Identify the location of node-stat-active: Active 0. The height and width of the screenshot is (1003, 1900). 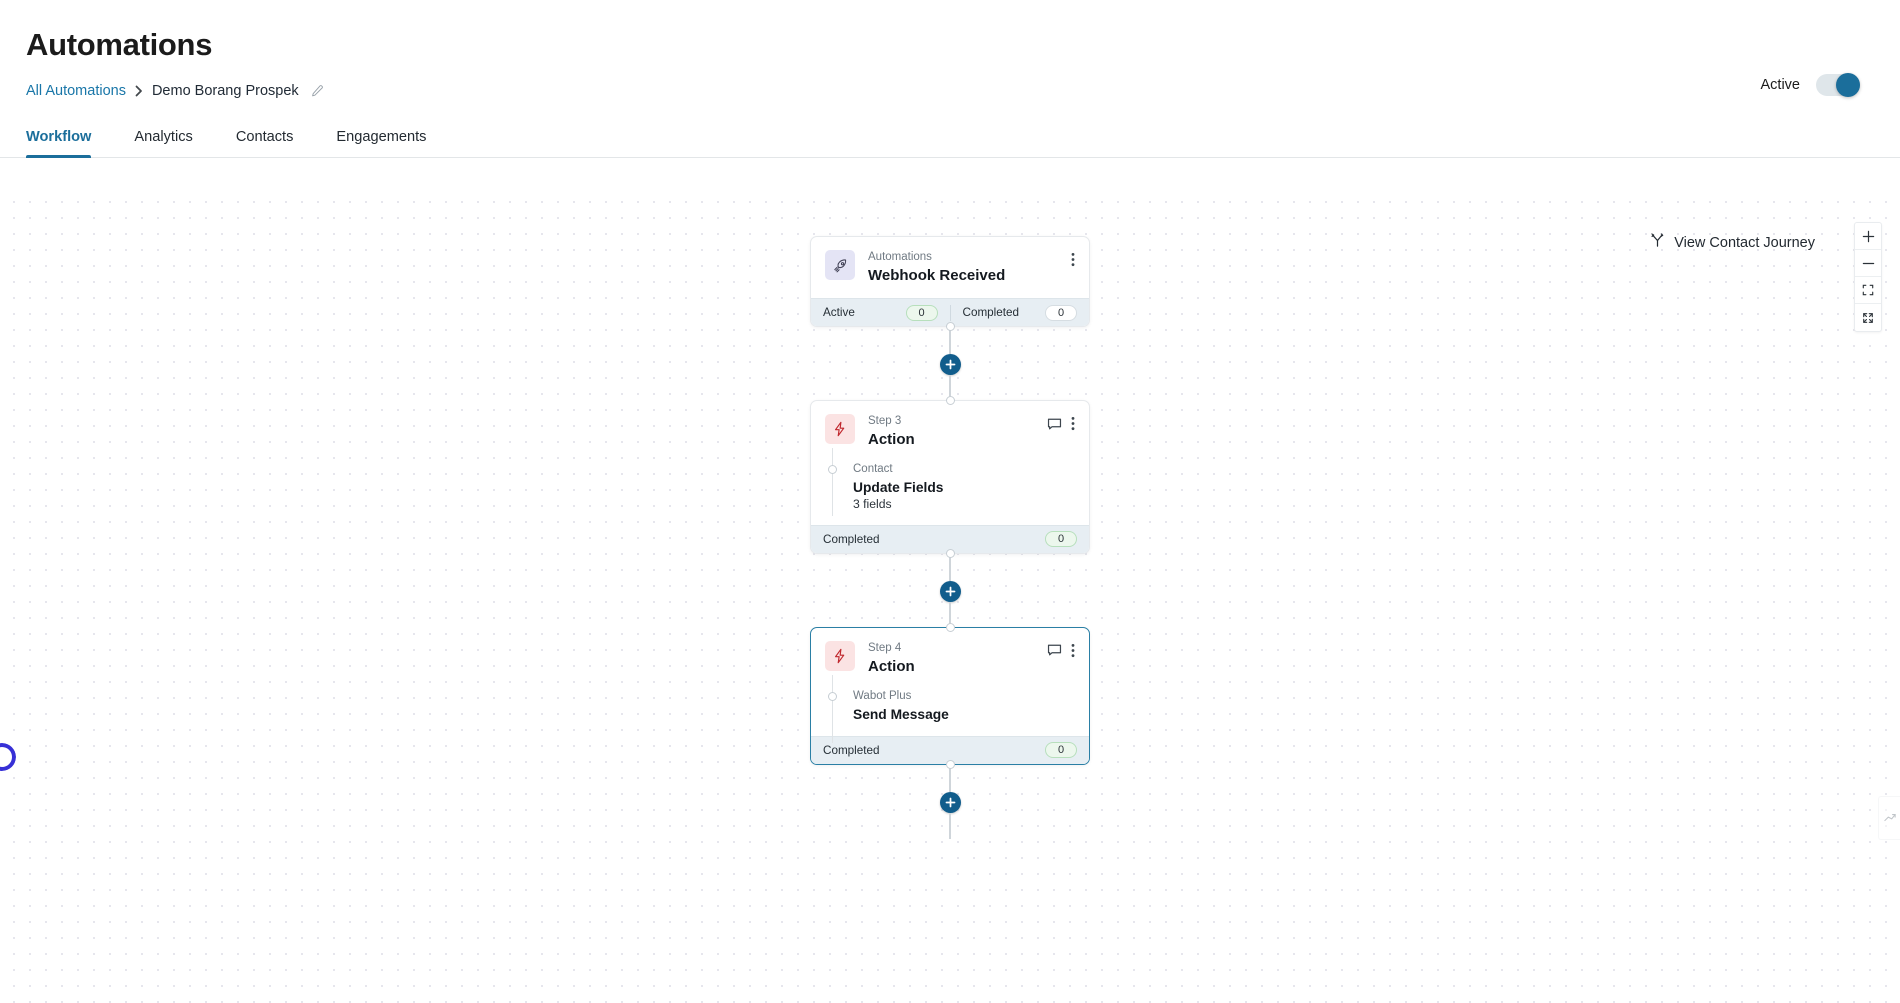
(880, 312).